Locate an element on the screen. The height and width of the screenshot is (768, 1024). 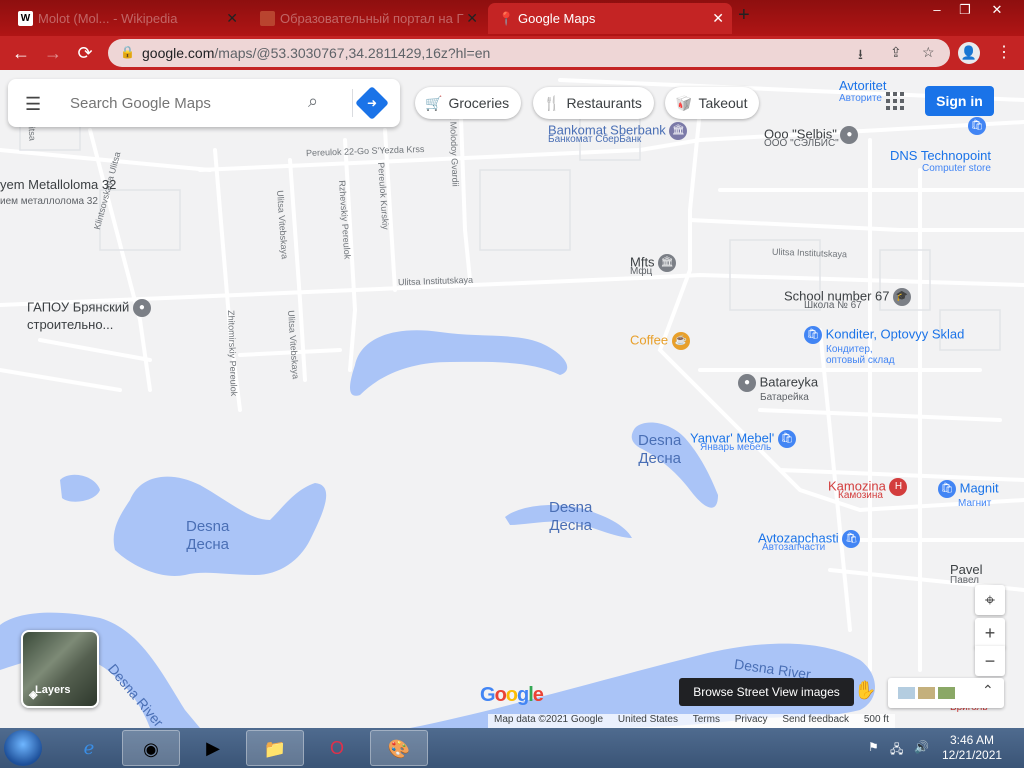
chip-restaurants: 🍴 Restaurants is located at coordinates (593, 103).